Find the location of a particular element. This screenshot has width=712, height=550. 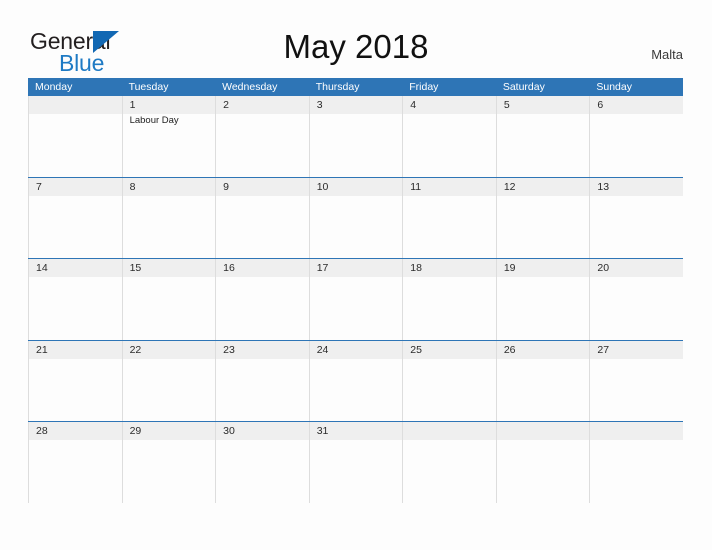

day-cell-22: 22 is located at coordinates (168, 380).